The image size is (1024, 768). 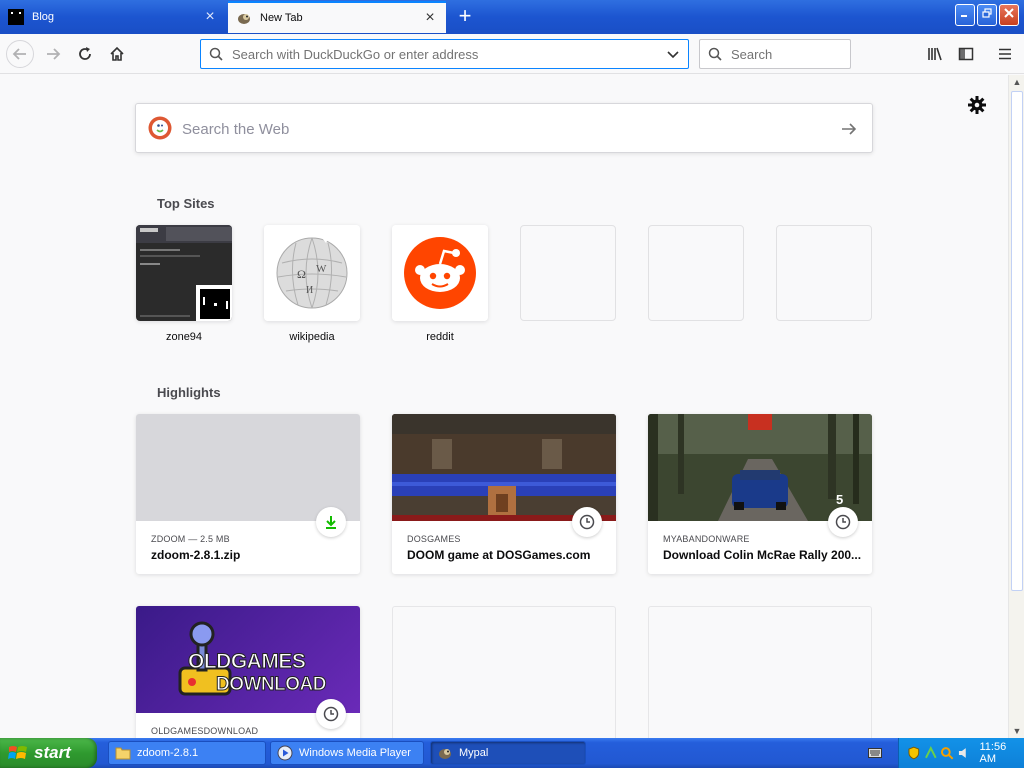 I want to click on oldgames-logo-text-1: OLDGAMES, so click(x=246, y=662).